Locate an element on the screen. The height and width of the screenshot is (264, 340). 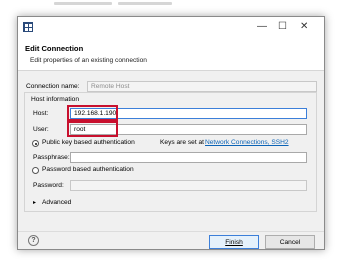
minimize-button: — is located at coordinates (262, 27).